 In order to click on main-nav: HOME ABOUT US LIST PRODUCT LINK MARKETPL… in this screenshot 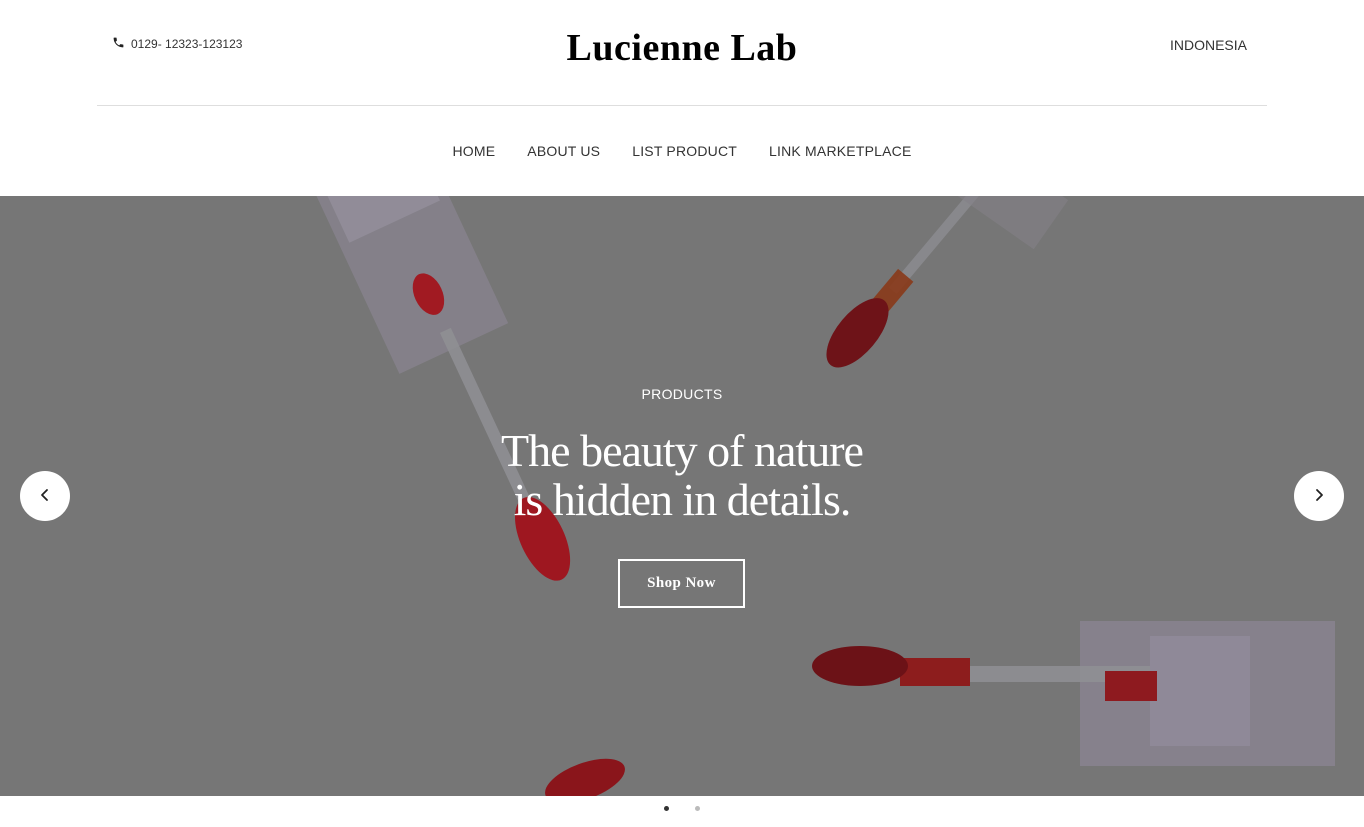, I will do `click(682, 151)`.